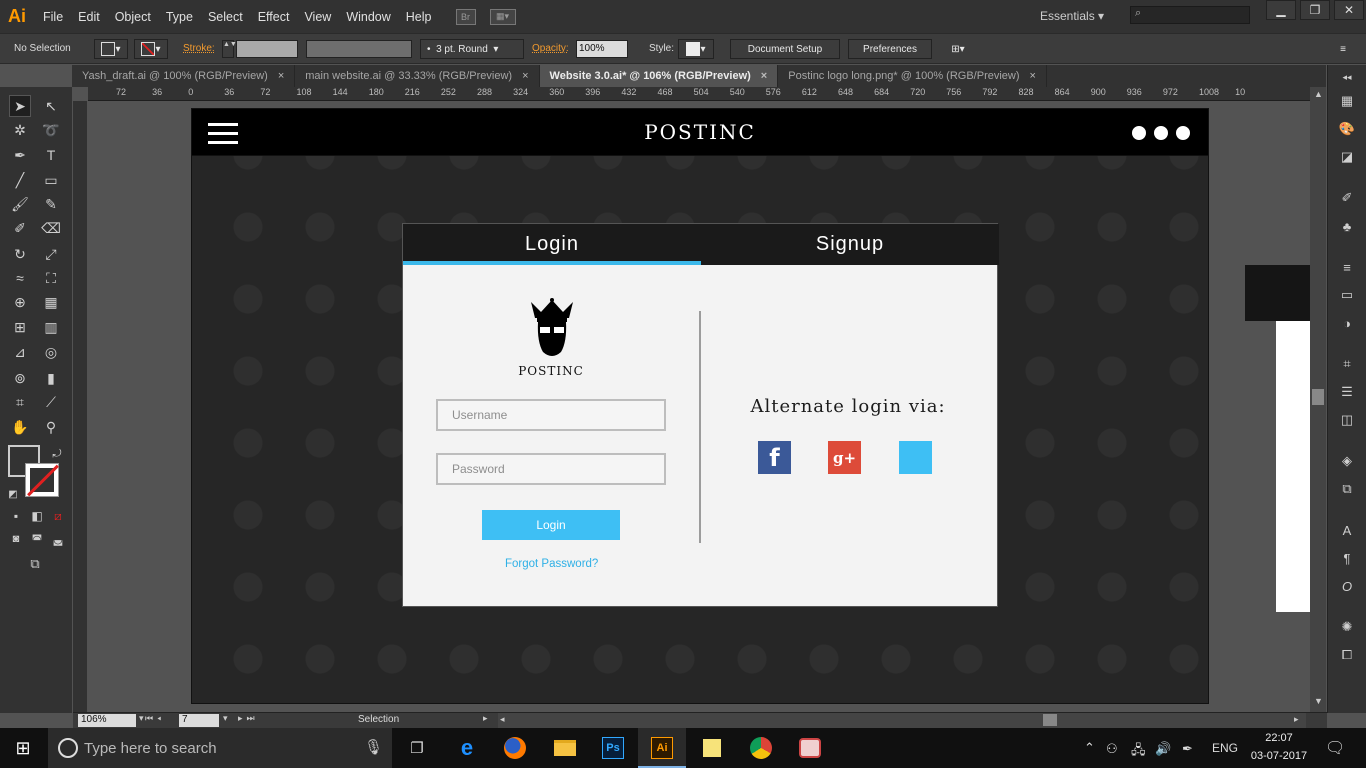  Describe the element at coordinates (785, 49) in the screenshot. I see `document-setup-button: Document Setup` at that location.